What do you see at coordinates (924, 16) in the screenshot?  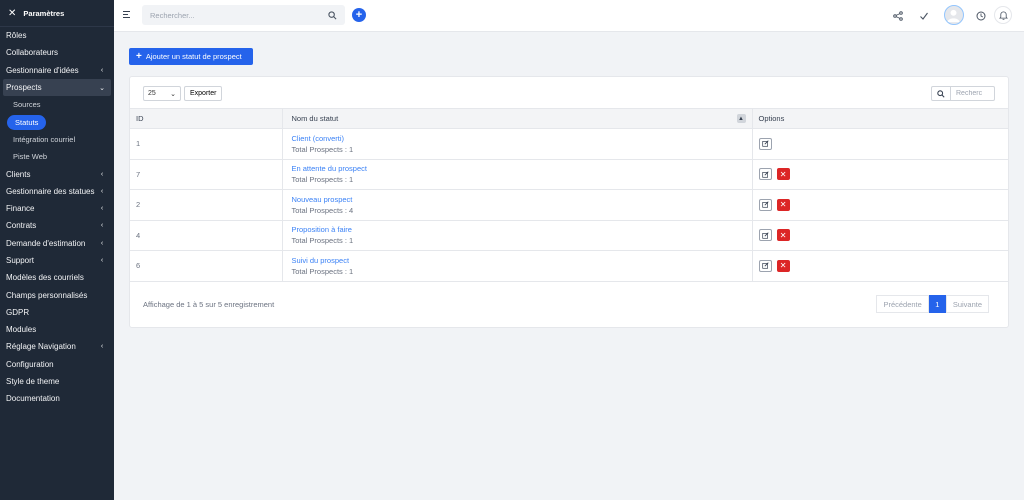 I see `checkmark-icon` at bounding box center [924, 16].